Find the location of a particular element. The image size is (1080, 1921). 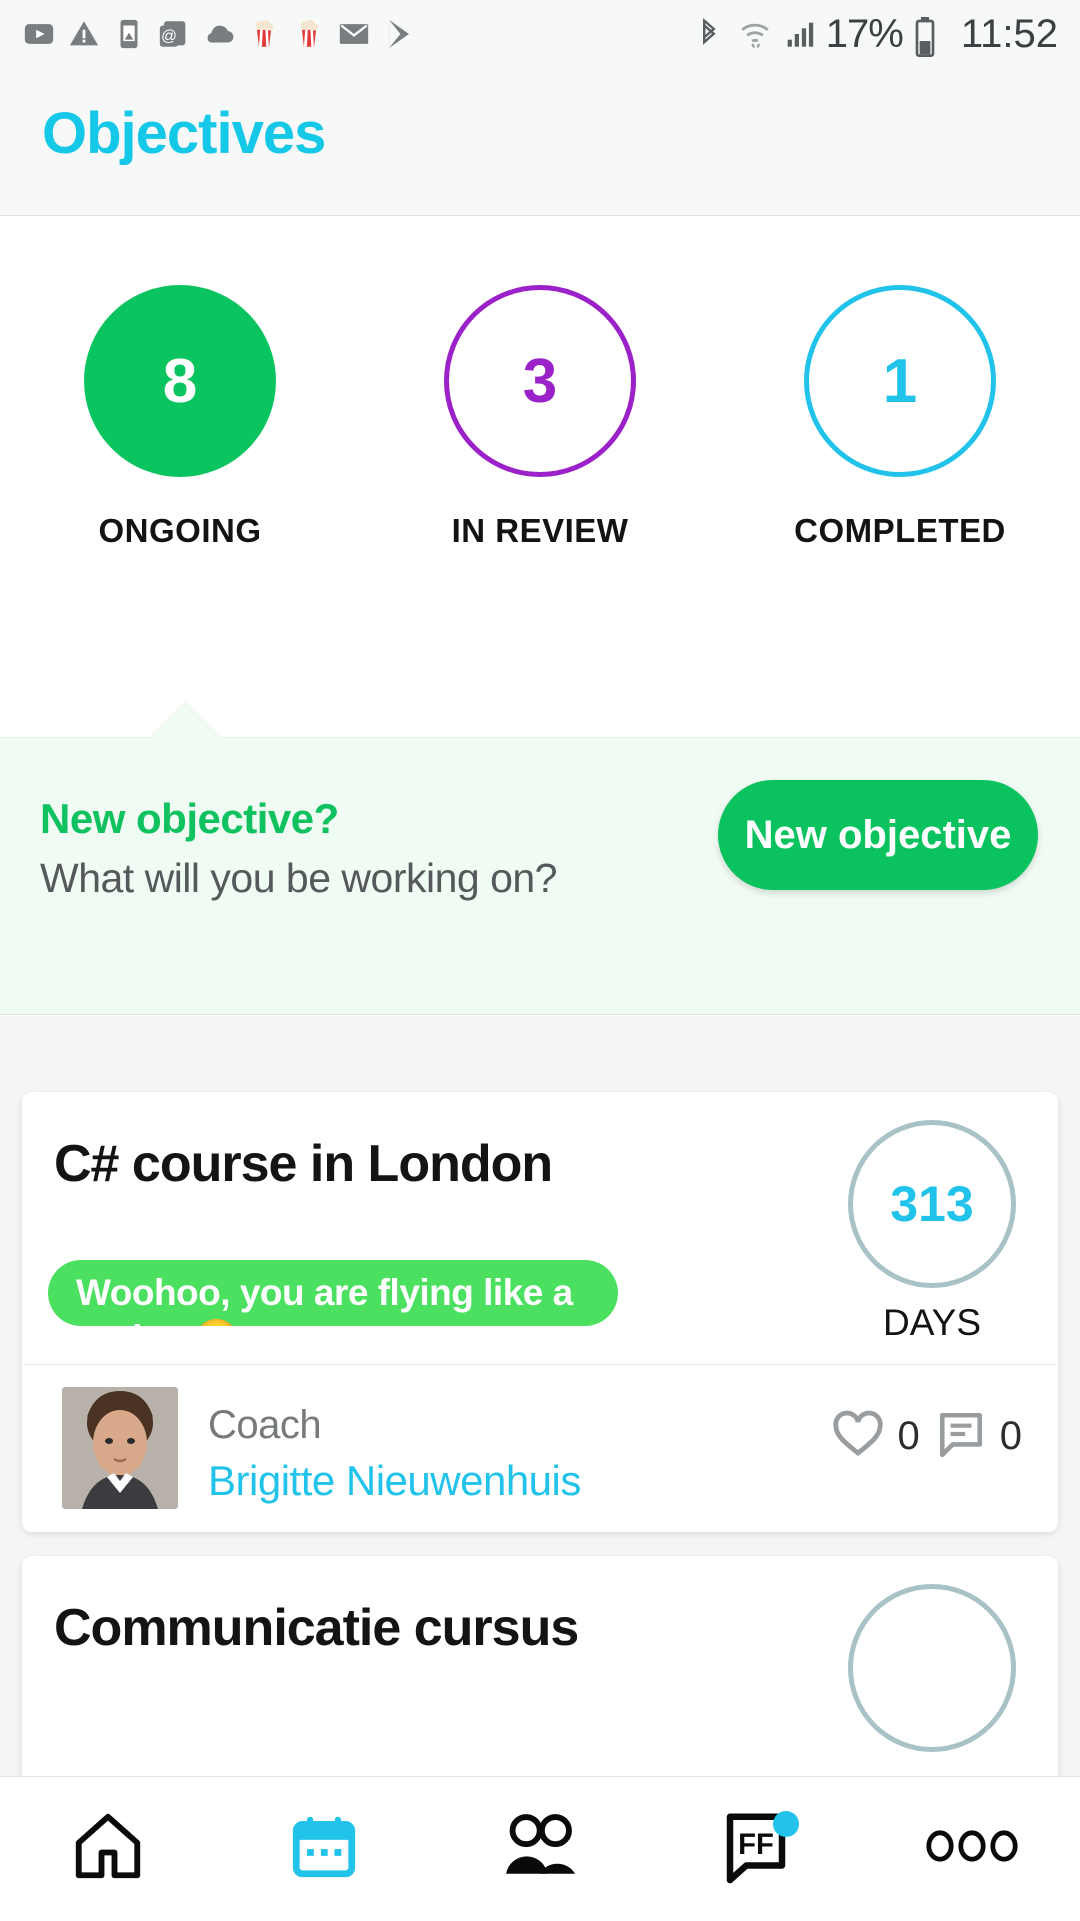

status-bar-left-icons: @ is located at coordinates (208, 34).